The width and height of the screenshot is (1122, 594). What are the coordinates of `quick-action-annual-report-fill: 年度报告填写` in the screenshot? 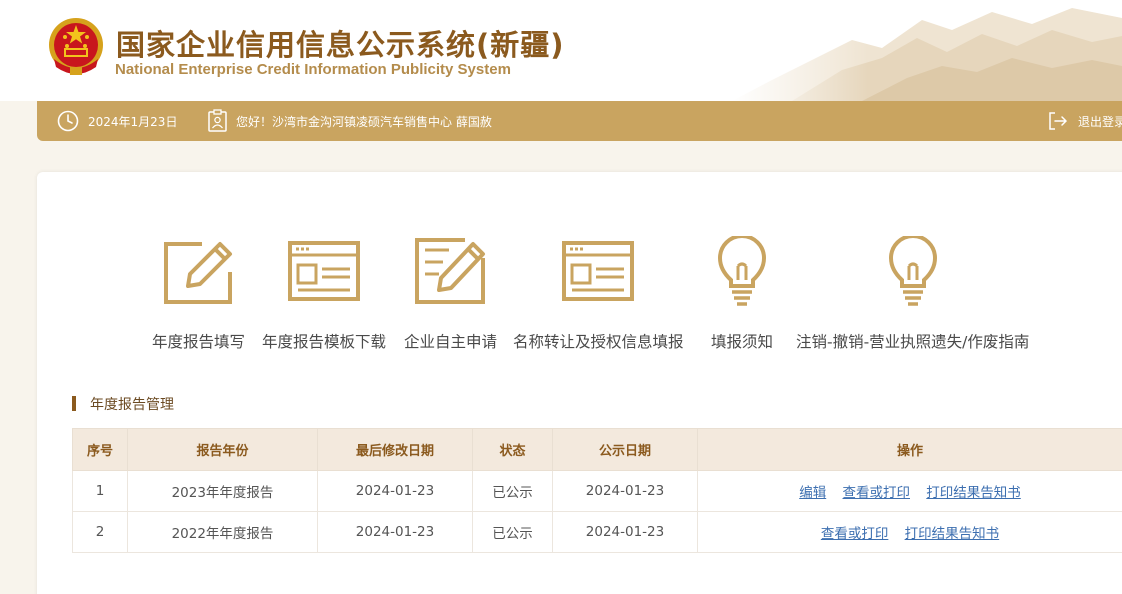 It's located at (198, 293).